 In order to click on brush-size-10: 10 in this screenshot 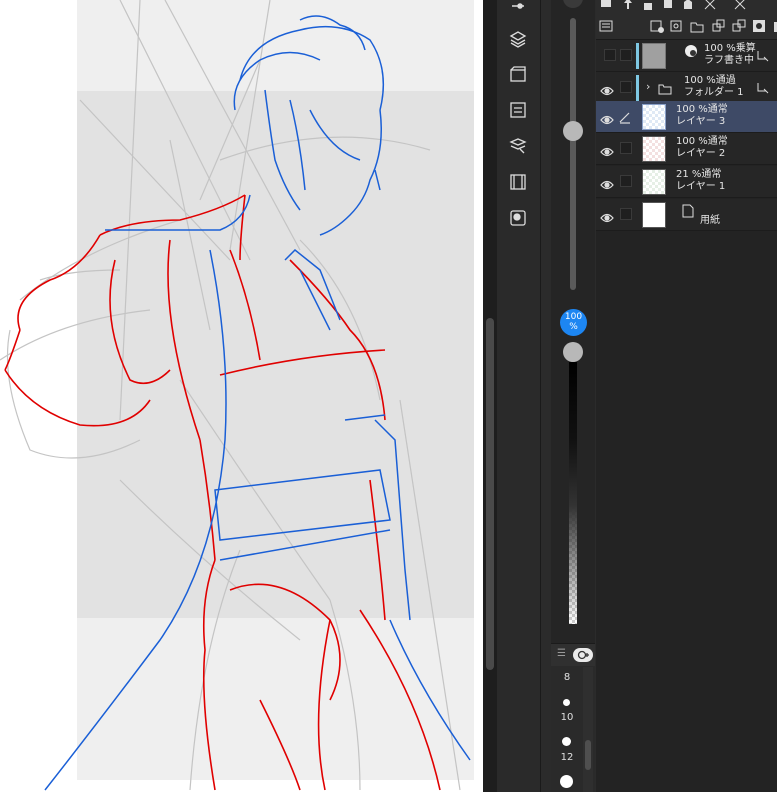, I will do `click(567, 717)`.